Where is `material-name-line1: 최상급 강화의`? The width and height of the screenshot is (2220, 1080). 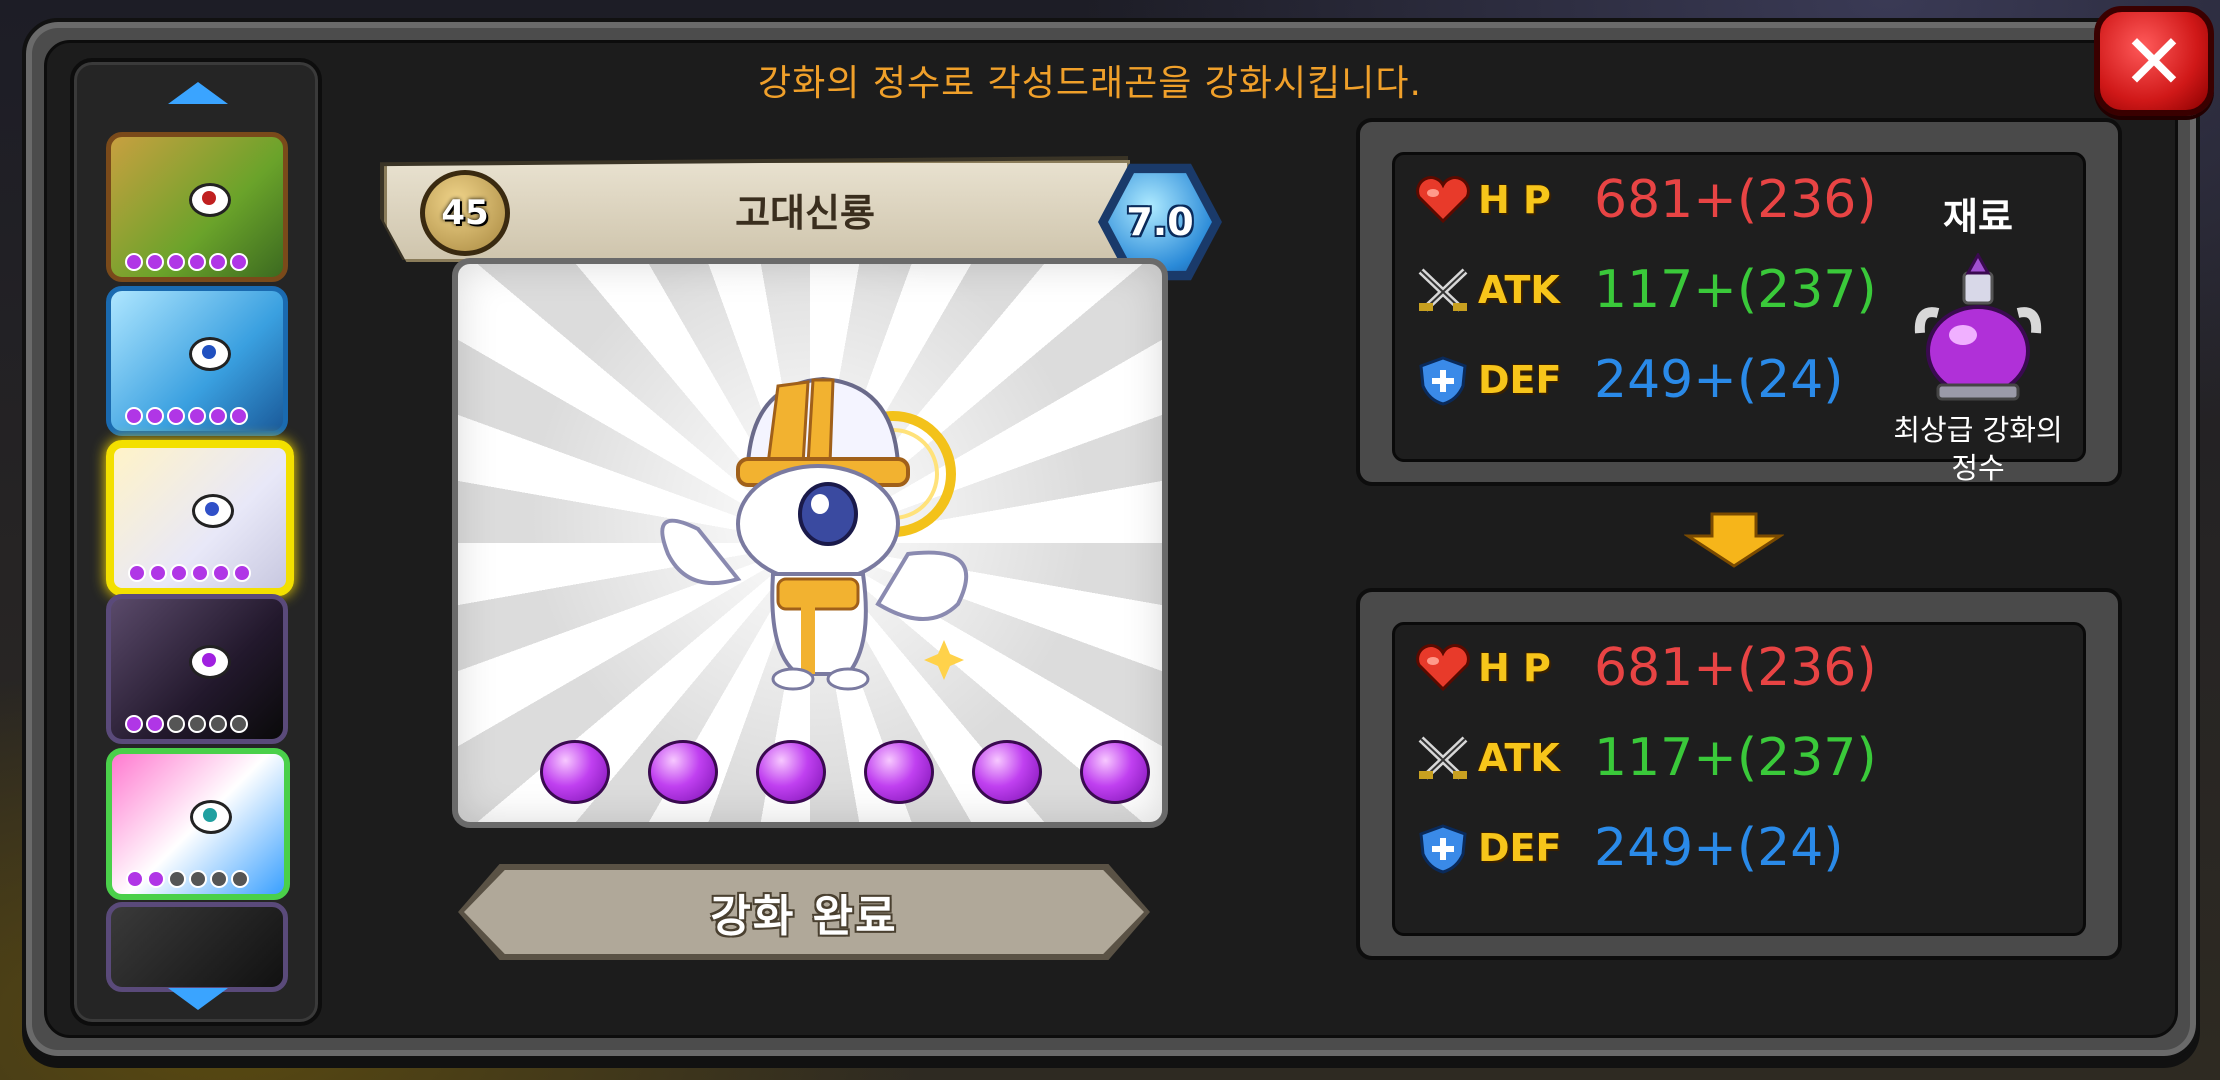 material-name-line1: 최상급 강화의 is located at coordinates (1978, 430).